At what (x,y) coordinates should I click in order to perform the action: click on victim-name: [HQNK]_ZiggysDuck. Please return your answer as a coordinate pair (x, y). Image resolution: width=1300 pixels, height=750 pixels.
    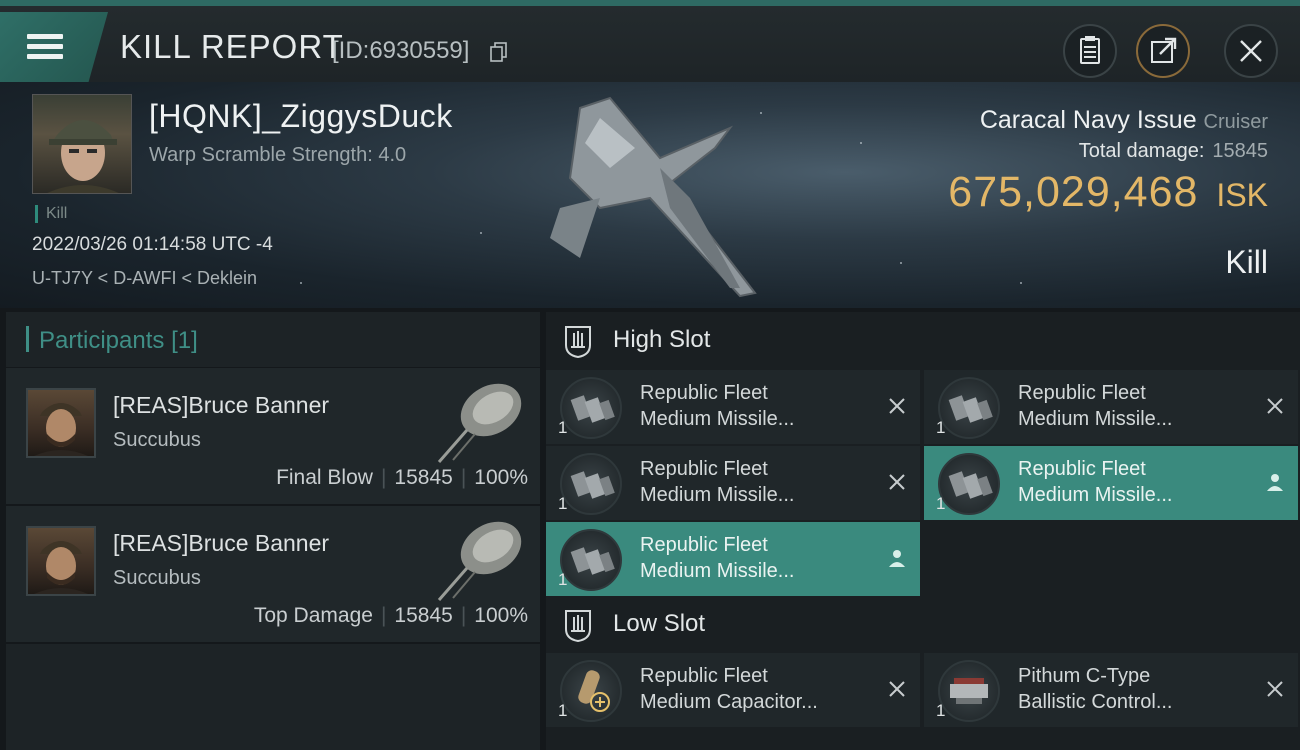
    Looking at the image, I should click on (301, 116).